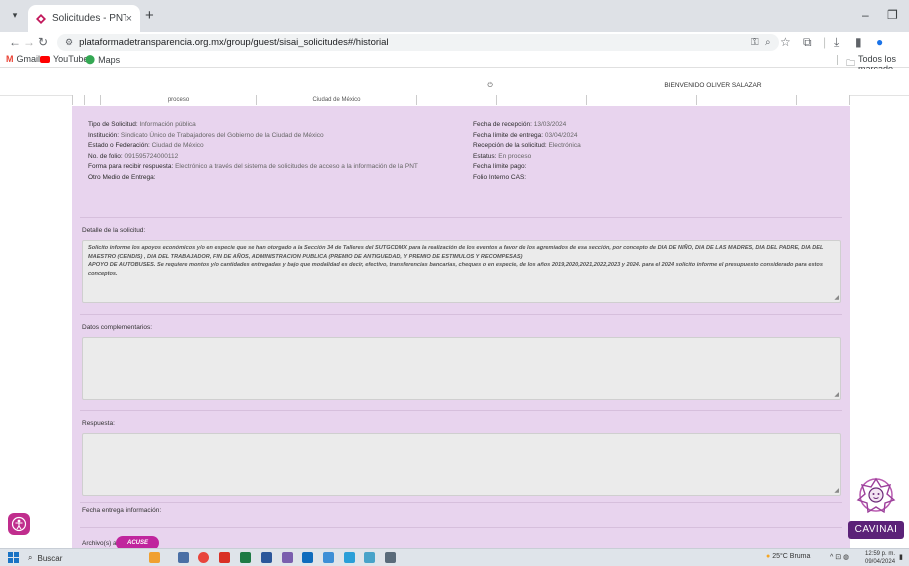 The width and height of the screenshot is (909, 566). What do you see at coordinates (29, 42) in the screenshot?
I see `forward-icon: →` at bounding box center [29, 42].